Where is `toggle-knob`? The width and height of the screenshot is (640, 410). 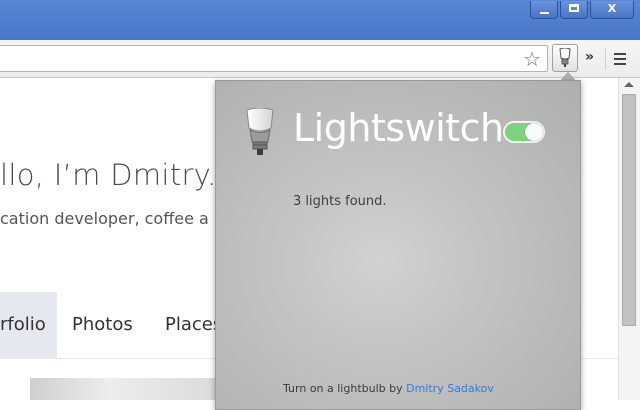
toggle-knob is located at coordinates (534, 132).